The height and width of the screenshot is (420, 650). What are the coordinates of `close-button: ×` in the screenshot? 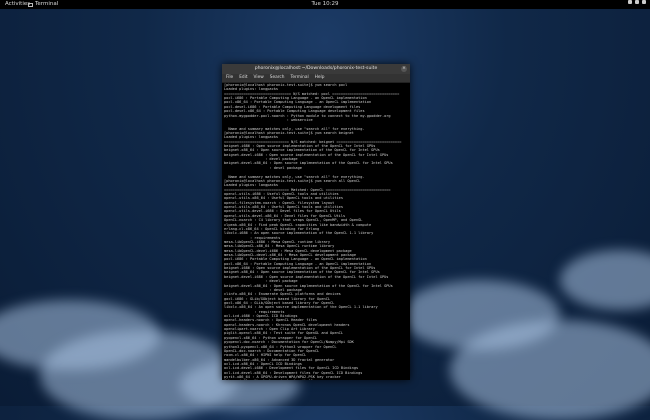 It's located at (404, 69).